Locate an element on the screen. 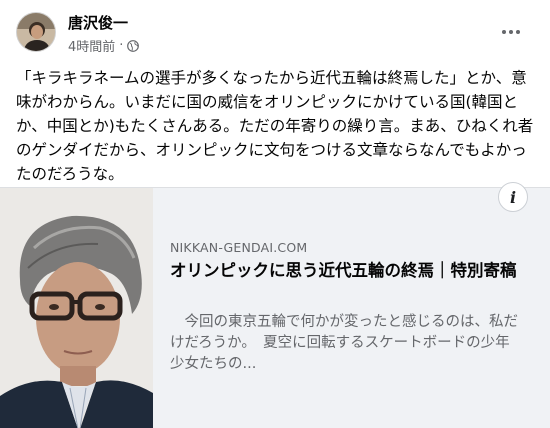 The image size is (550, 428). info-icon: i is located at coordinates (513, 197).